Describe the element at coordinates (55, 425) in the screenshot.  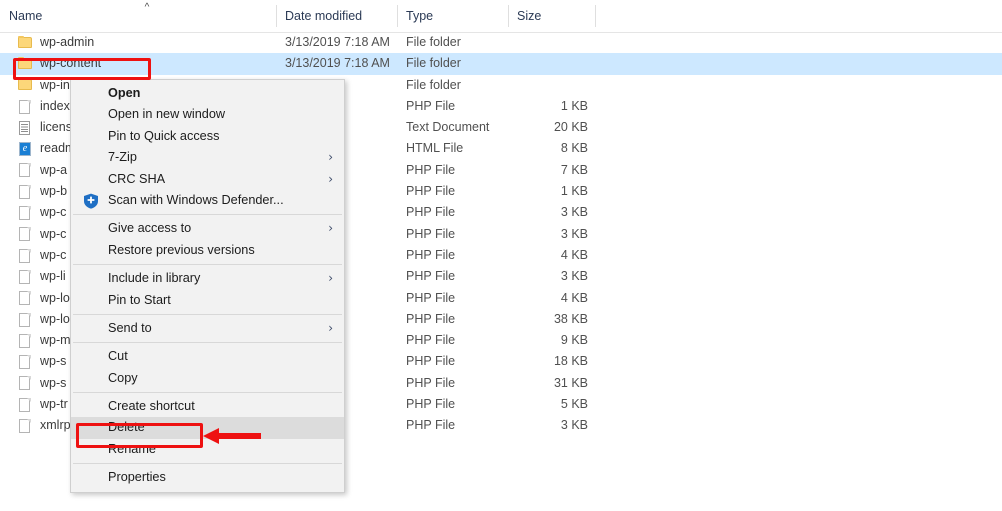
I see `file-name-label: xmlrp` at that location.